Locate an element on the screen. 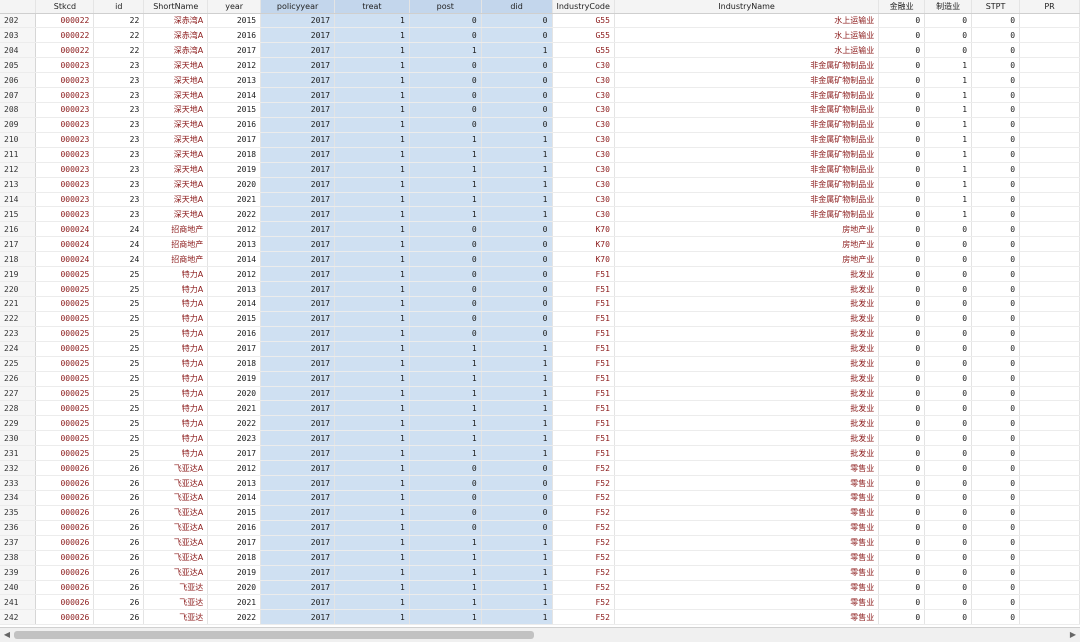 The height and width of the screenshot is (642, 1080). row-number: 202 is located at coordinates (18, 21).